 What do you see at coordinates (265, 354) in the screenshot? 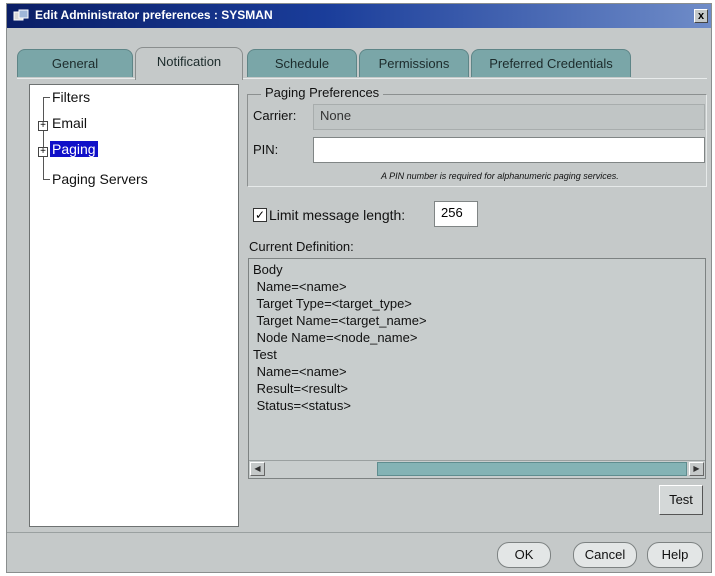
I see `definition-line: Test` at bounding box center [265, 354].